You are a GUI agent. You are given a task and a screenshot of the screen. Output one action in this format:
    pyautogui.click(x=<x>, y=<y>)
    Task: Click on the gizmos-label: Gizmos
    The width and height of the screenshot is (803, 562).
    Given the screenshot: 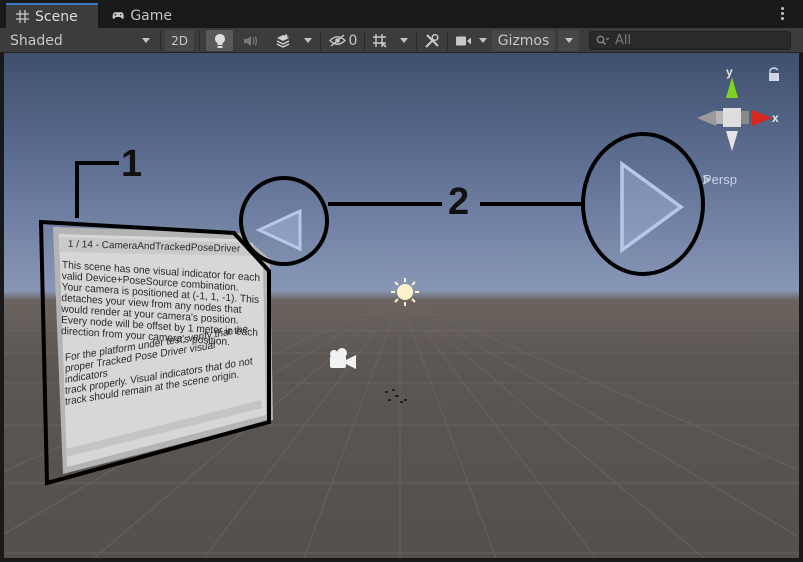 What is the action you would take?
    pyautogui.click(x=523, y=40)
    